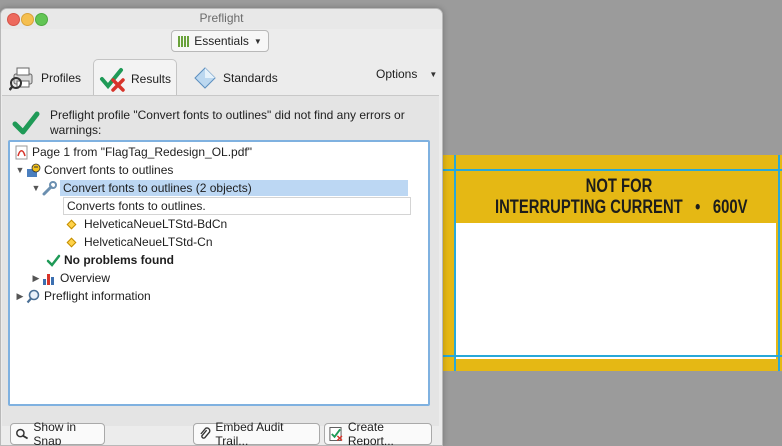 The height and width of the screenshot is (446, 782). What do you see at coordinates (61, 78) in the screenshot?
I see `tab-profiles-label: Profiles` at bounding box center [61, 78].